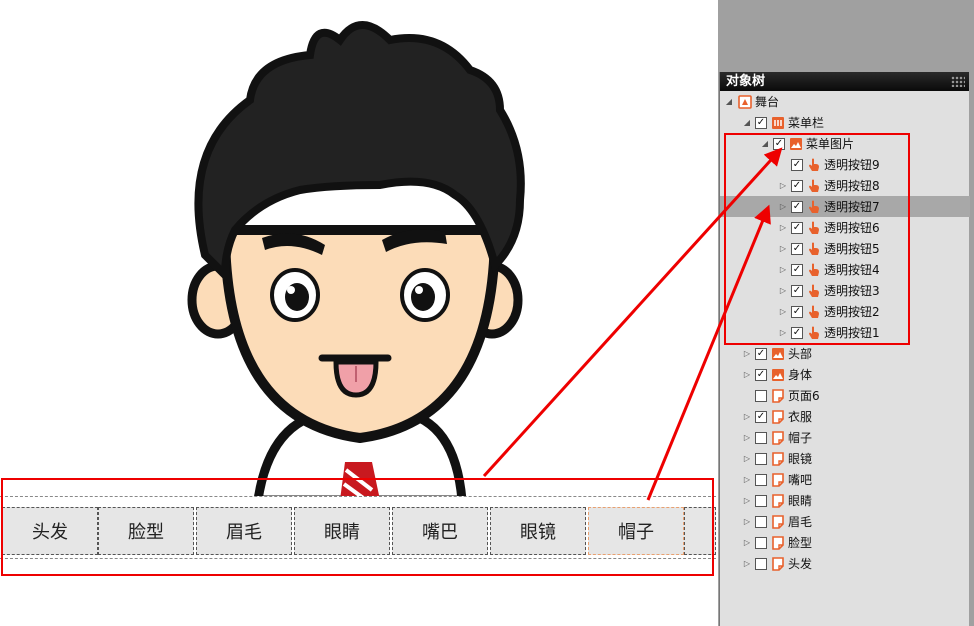 The image size is (974, 626). What do you see at coordinates (845, 353) in the screenshot?
I see `tree-node: ▷ ✓ 头部` at bounding box center [845, 353].